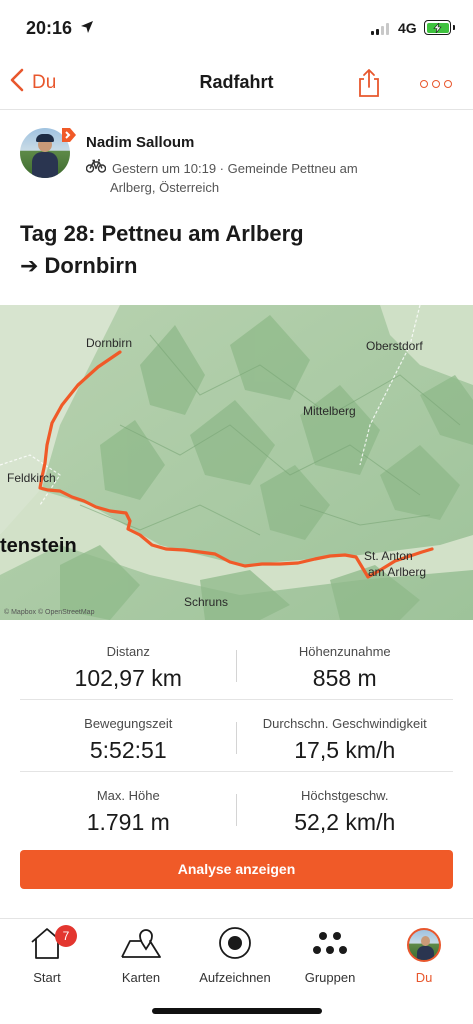 The height and width of the screenshot is (1024, 473). Describe the element at coordinates (235, 945) in the screenshot. I see `record-icon` at that location.